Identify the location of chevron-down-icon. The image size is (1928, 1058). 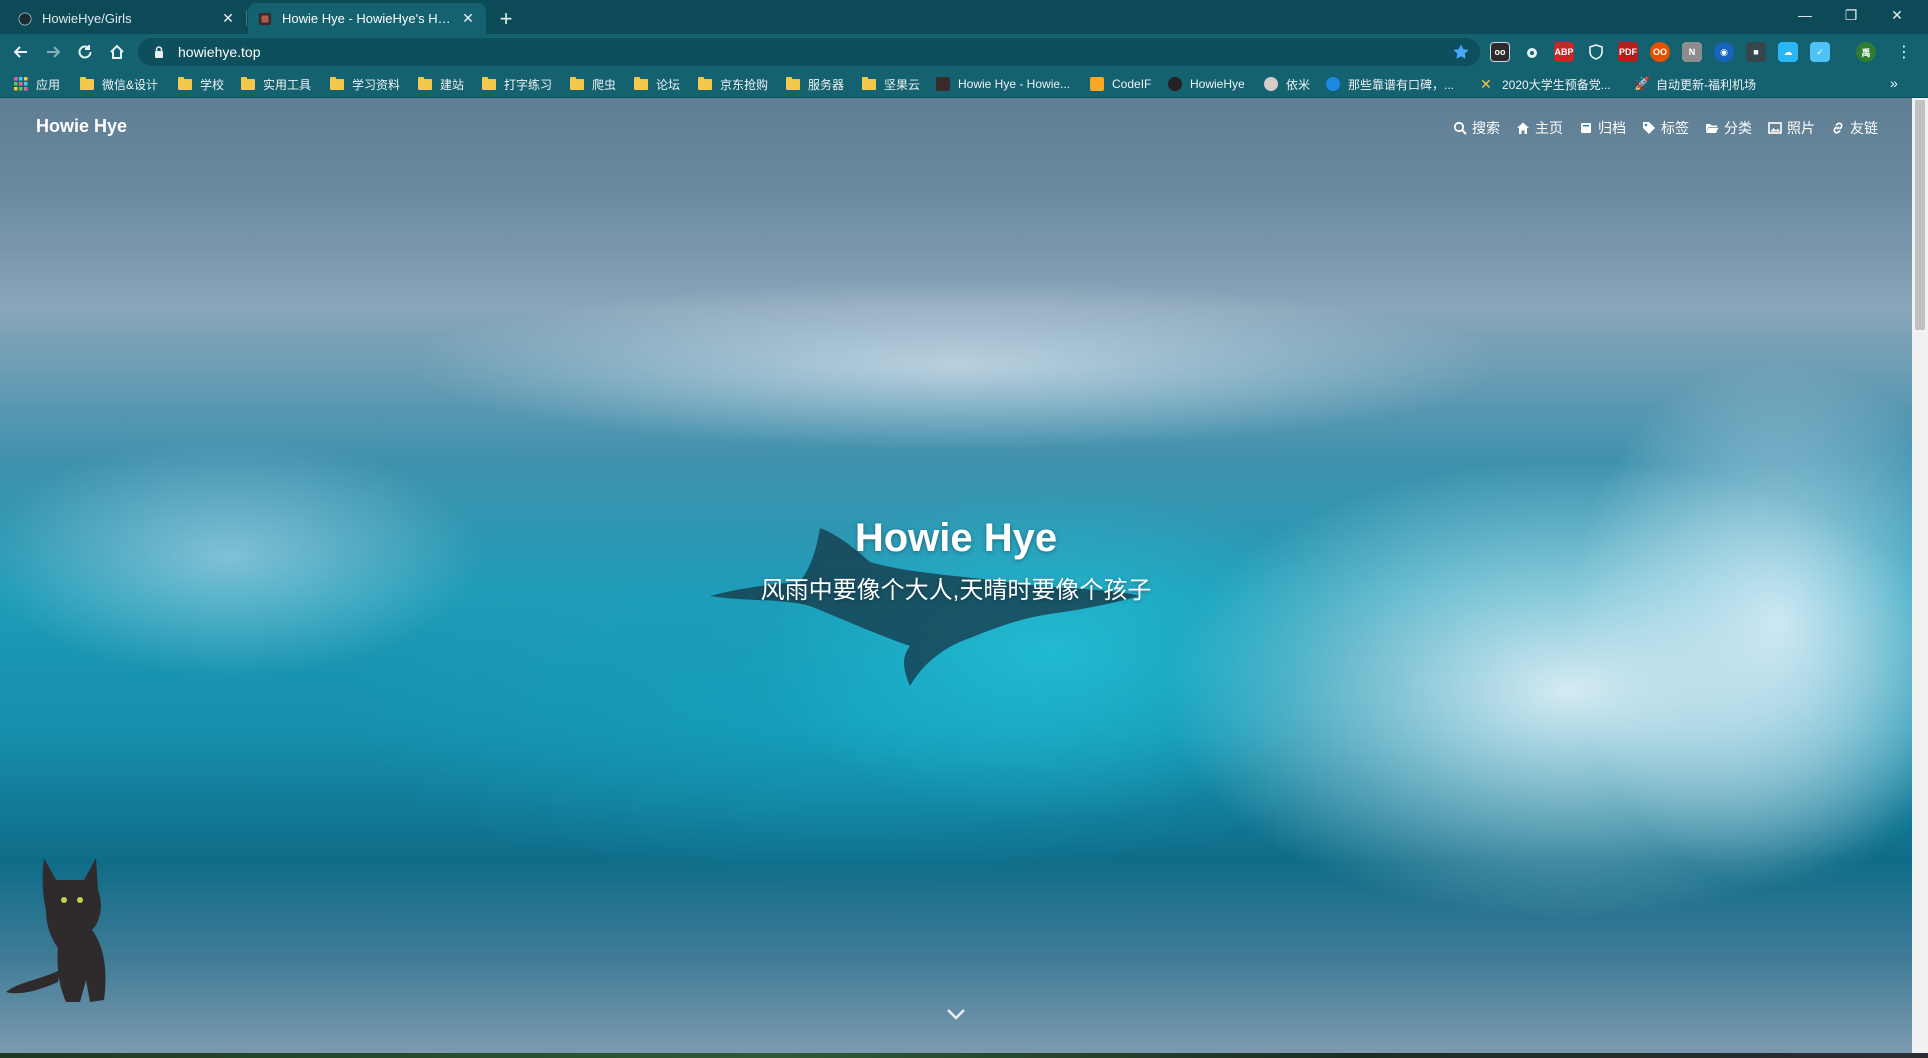
(956, 1014).